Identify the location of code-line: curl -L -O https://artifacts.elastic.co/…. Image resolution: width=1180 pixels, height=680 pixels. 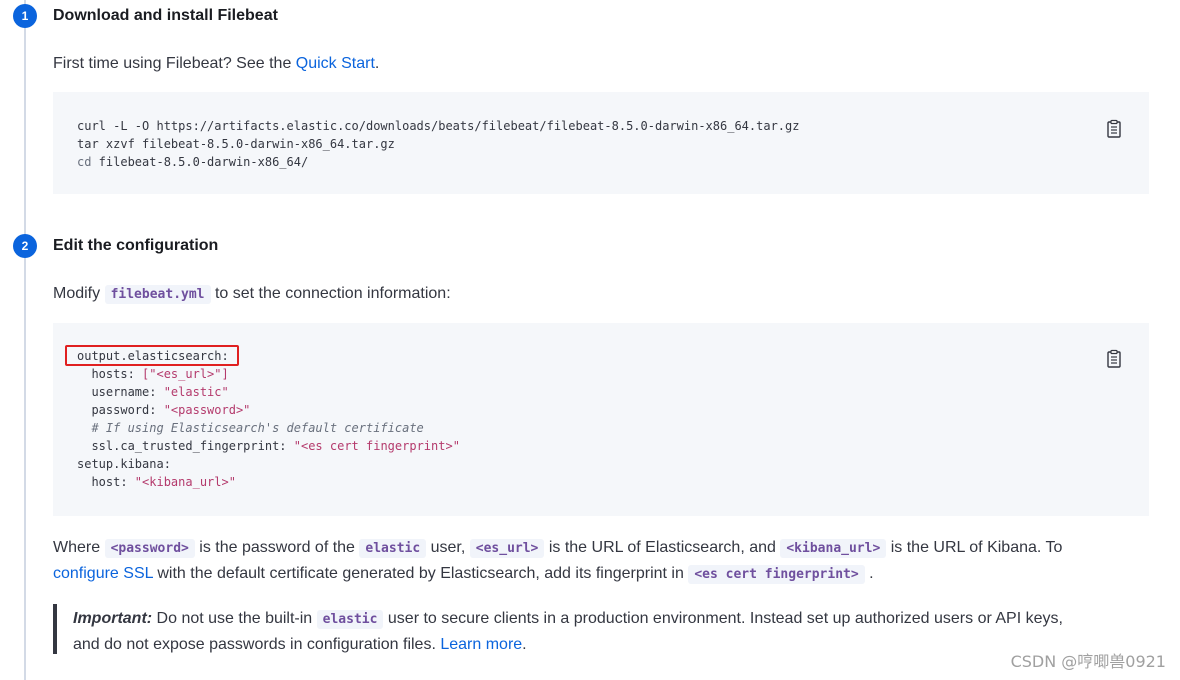
(438, 126).